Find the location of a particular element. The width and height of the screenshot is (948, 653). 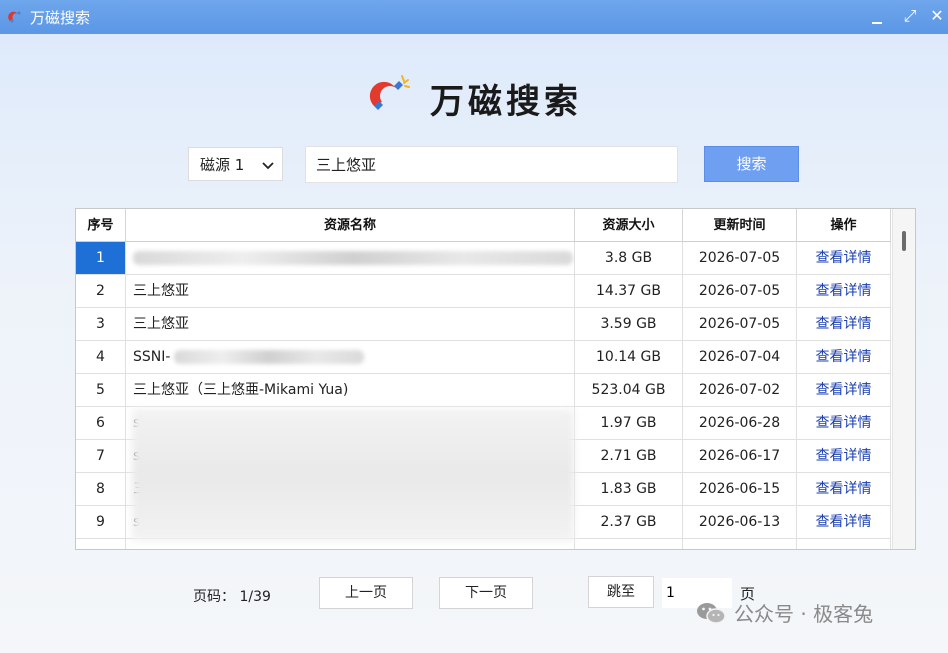

watermark-text: 公众号 · 极客兔 is located at coordinates (804, 614).